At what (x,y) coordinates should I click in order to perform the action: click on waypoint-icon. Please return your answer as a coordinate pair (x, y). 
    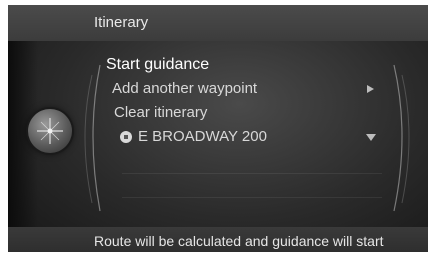
    Looking at the image, I should click on (126, 137).